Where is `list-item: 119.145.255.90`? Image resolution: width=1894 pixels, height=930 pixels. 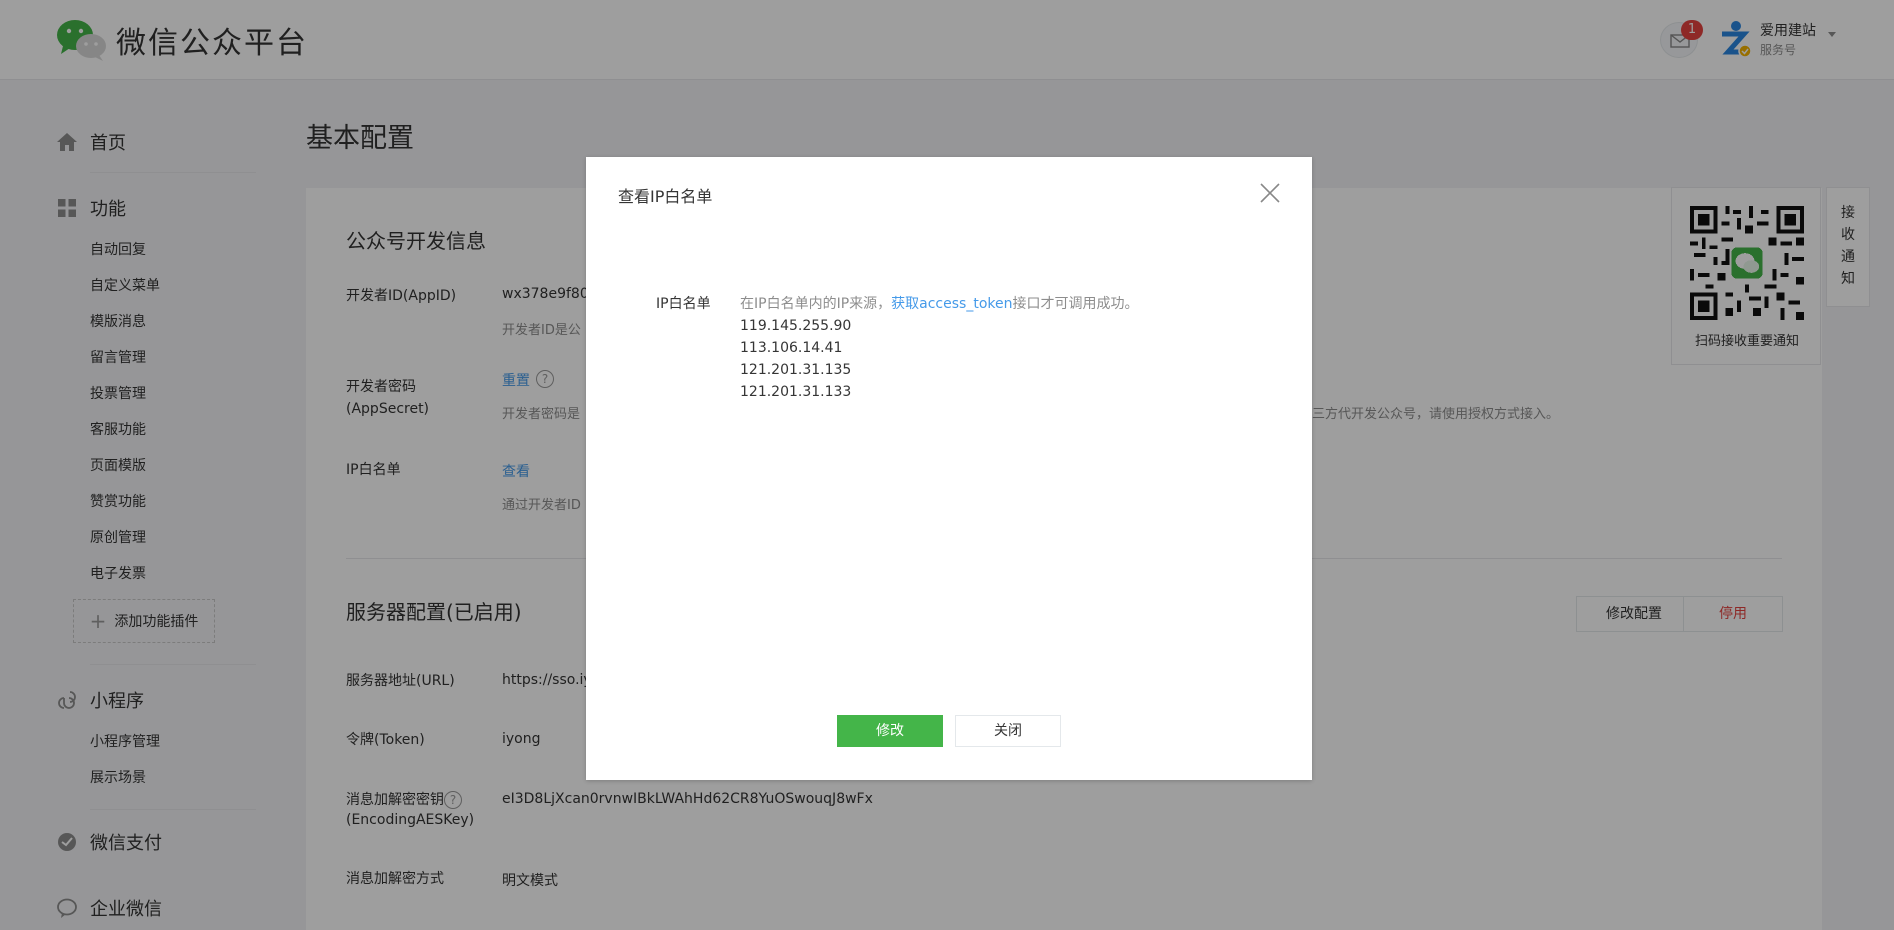 list-item: 119.145.255.90 is located at coordinates (796, 326).